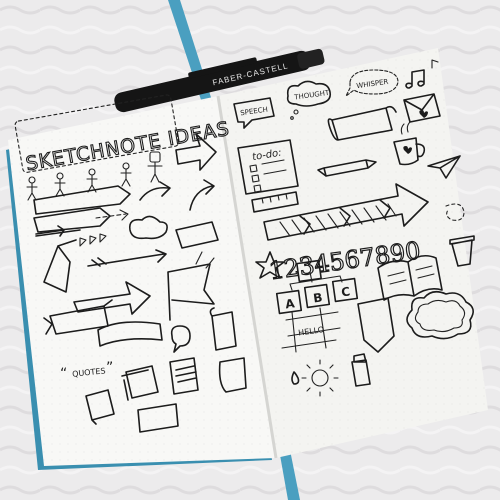  What do you see at coordinates (63, 374) in the screenshot?
I see `open-quote-glyph: “` at bounding box center [63, 374].